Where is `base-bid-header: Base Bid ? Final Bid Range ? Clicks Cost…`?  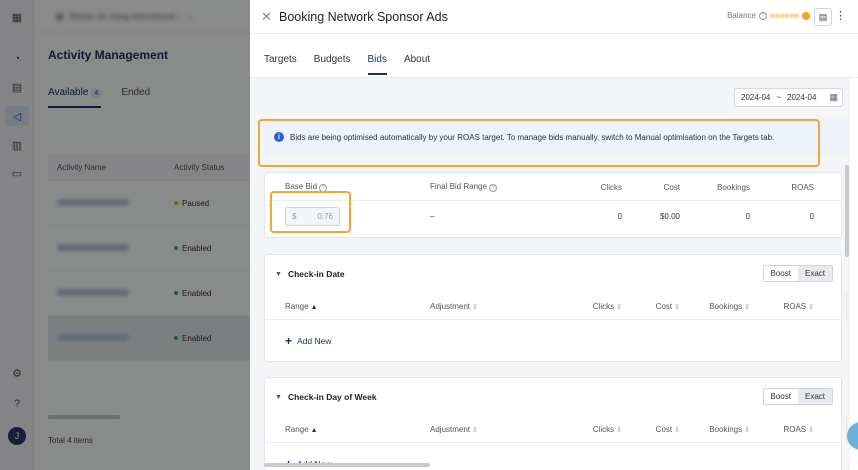 base-bid-header: Base Bid ? Final Bid Range ? Clicks Cost… is located at coordinates (553, 187).